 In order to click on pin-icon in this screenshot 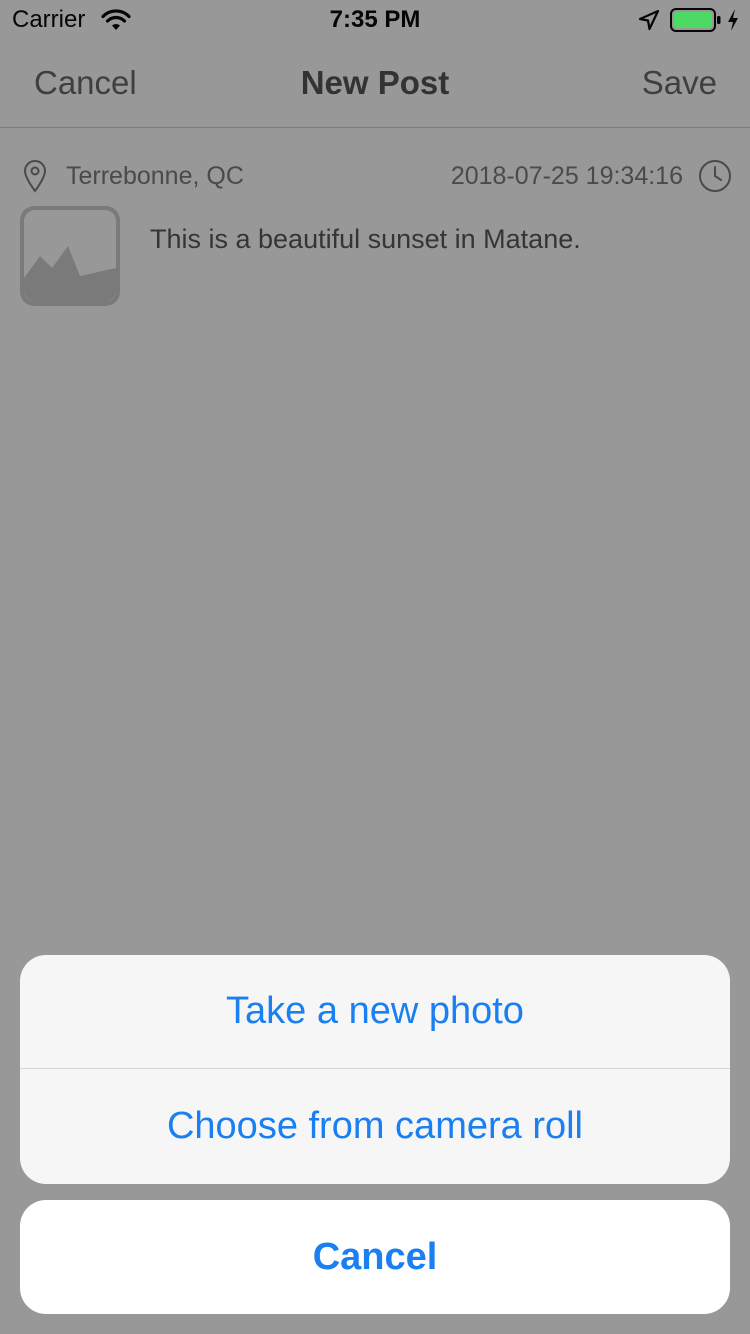, I will do `click(35, 176)`.